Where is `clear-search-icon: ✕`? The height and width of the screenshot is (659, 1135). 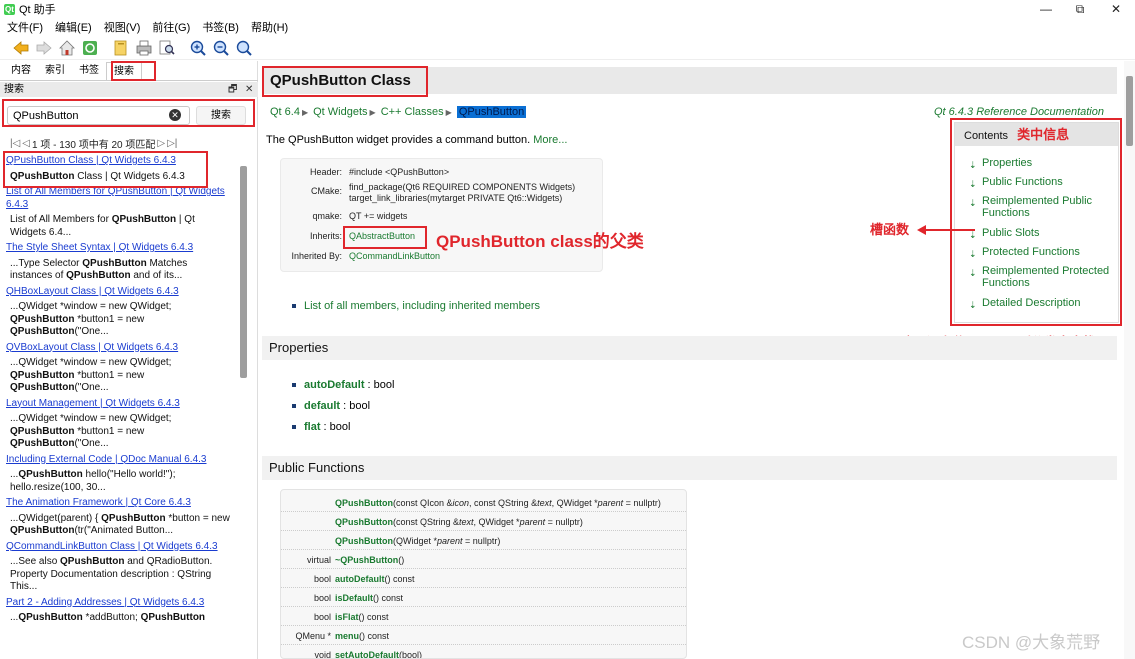 clear-search-icon: ✕ is located at coordinates (175, 115).